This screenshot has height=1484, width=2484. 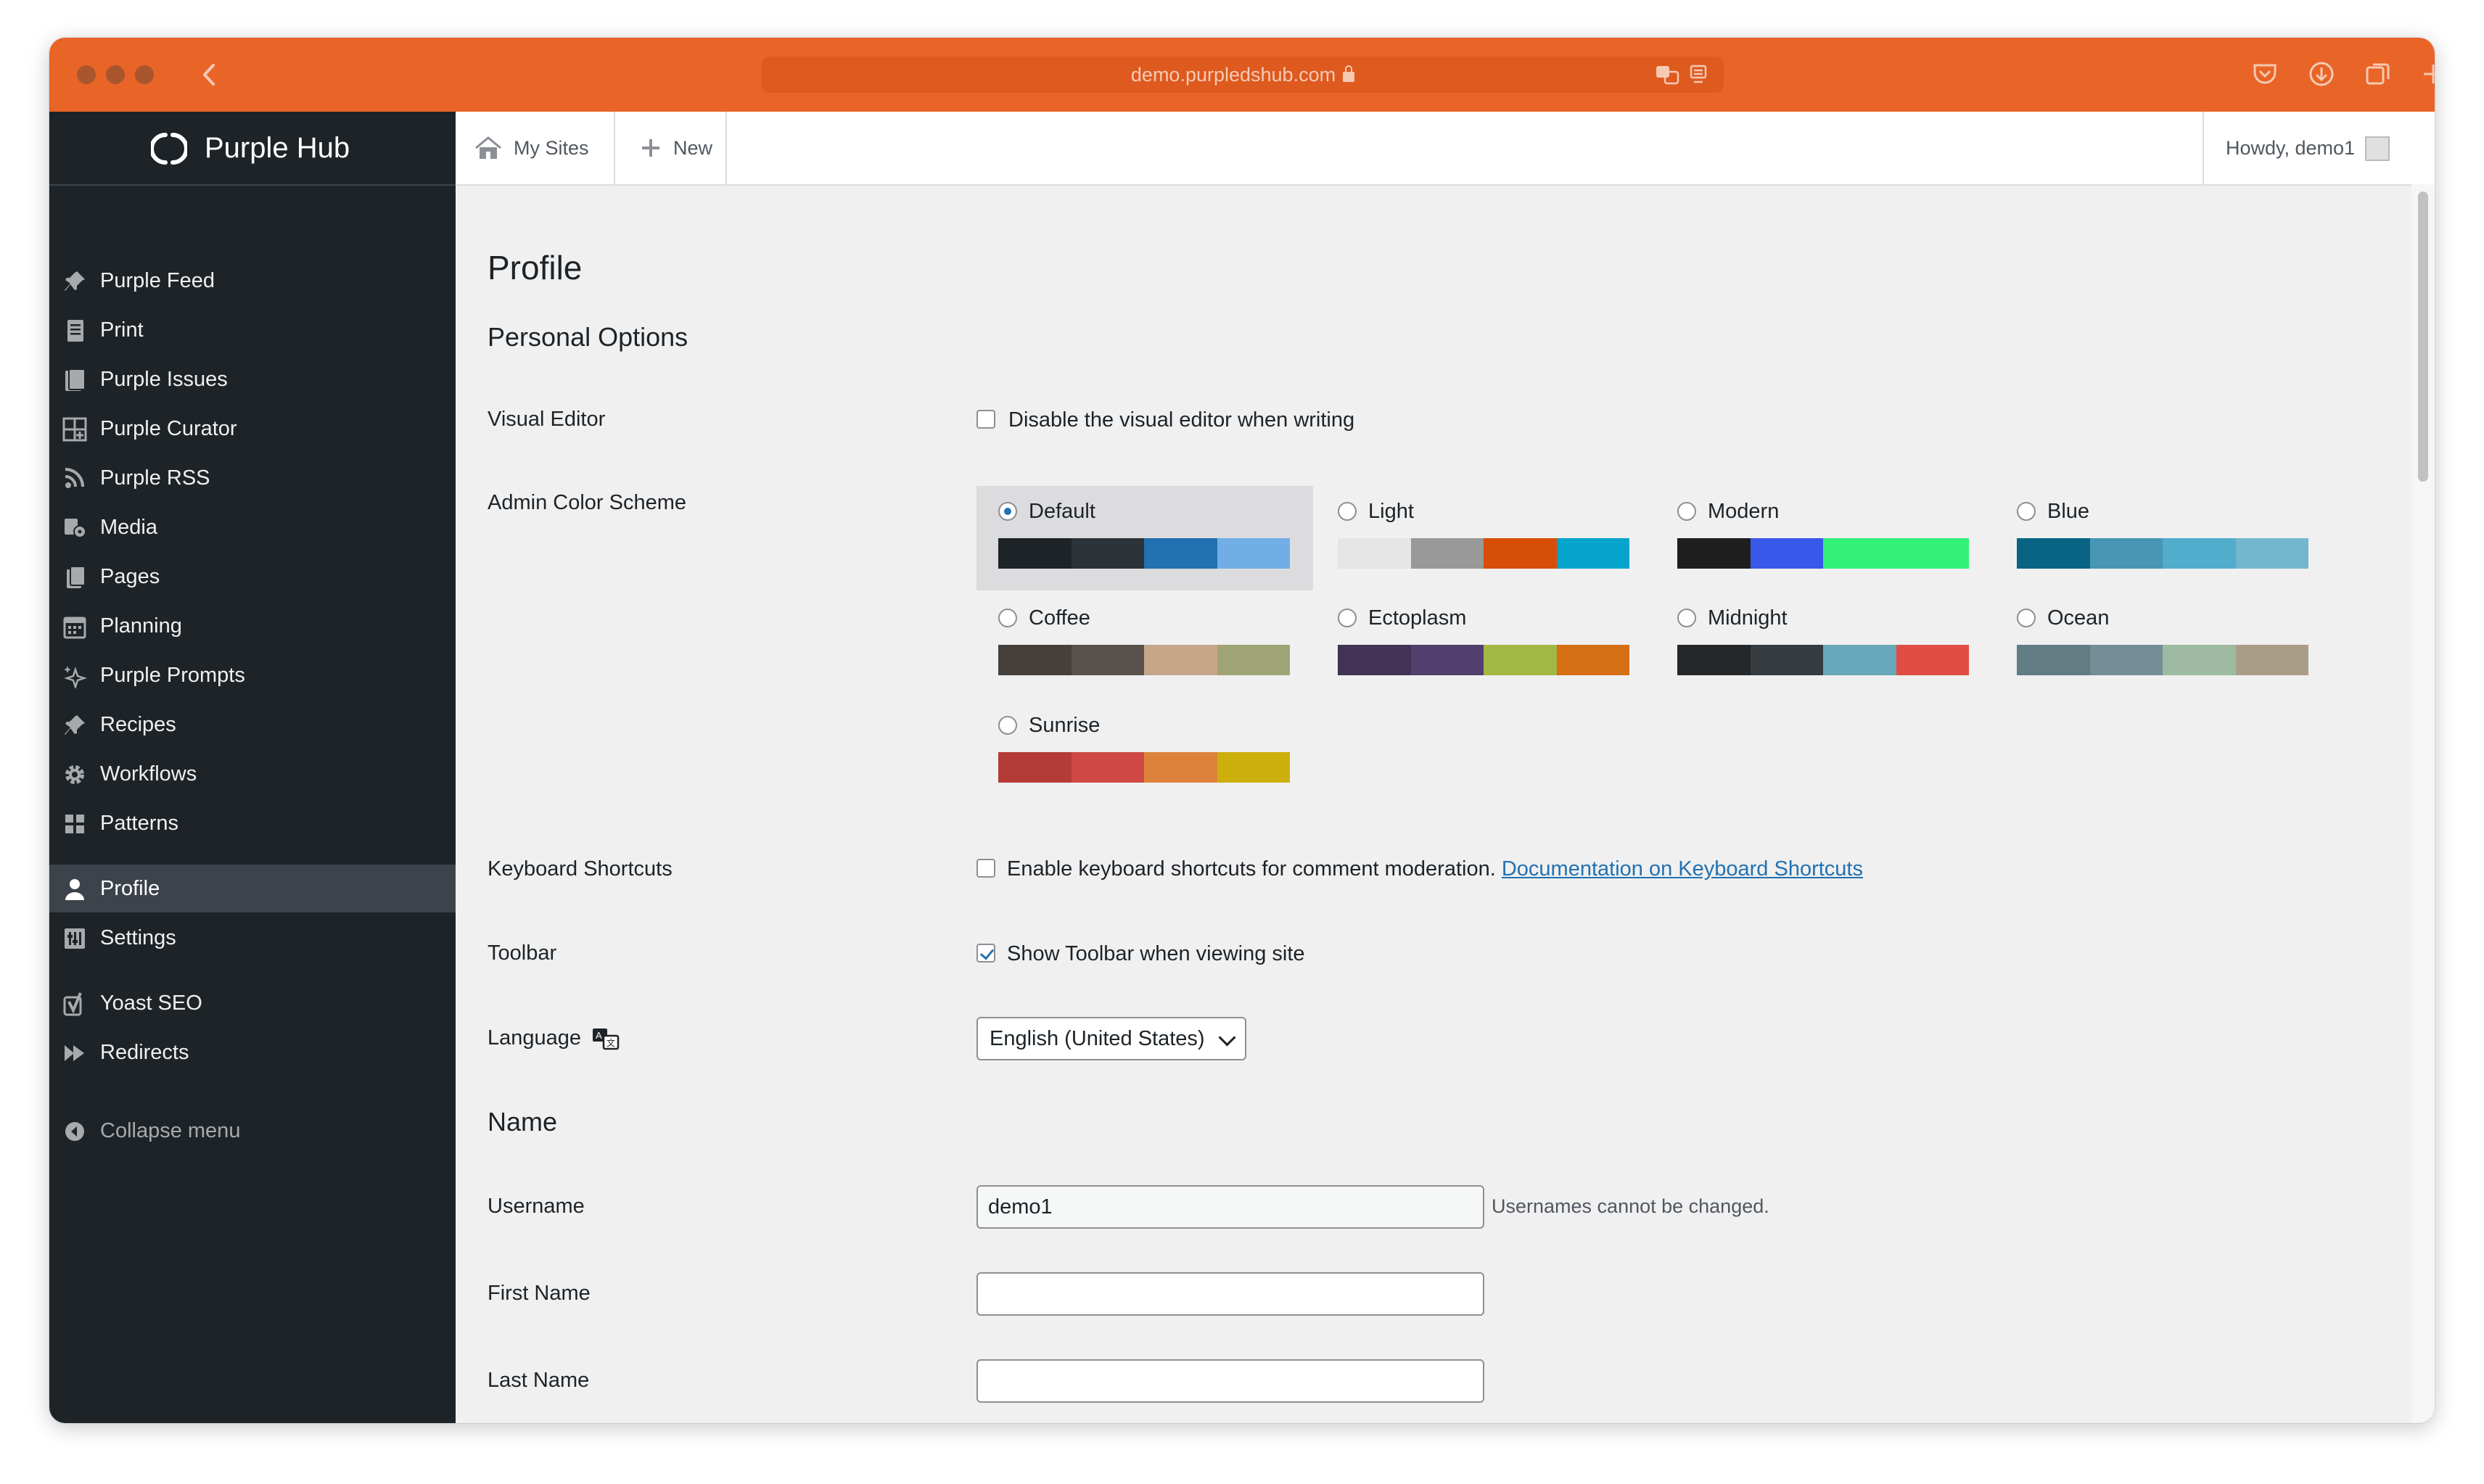 I want to click on new-tab-icon, so click(x=2427, y=73).